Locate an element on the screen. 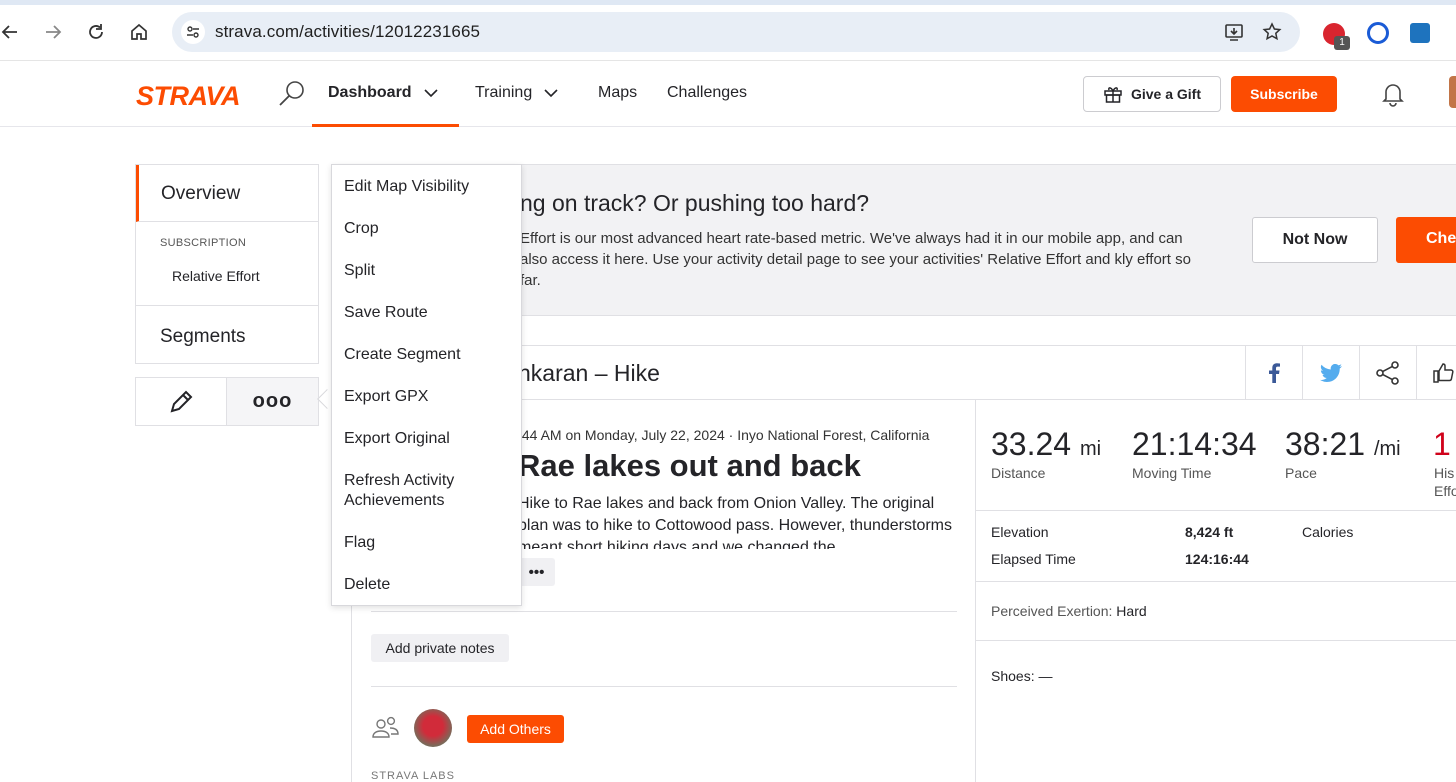 The height and width of the screenshot is (782, 1456). menu-item-edit-map-visibility: Edit Map Visibility is located at coordinates (406, 187).